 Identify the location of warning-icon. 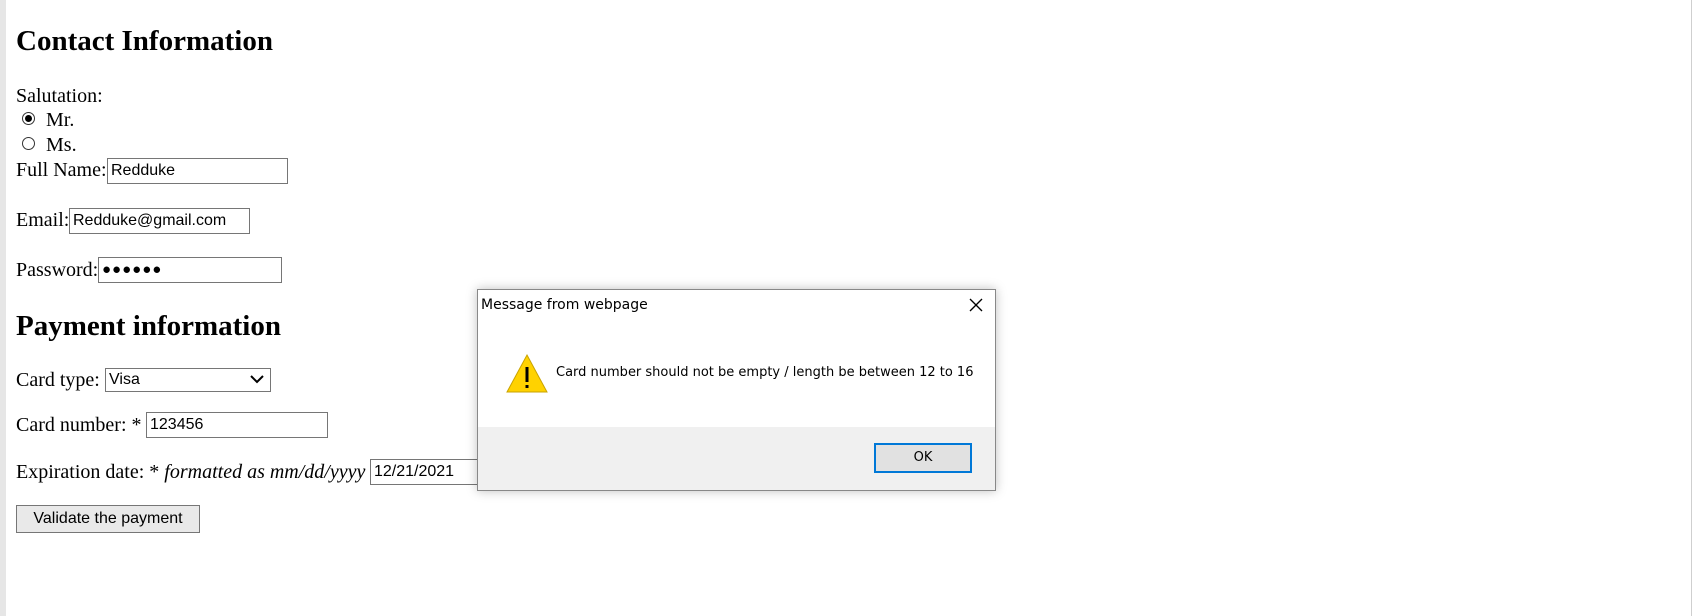
(527, 373).